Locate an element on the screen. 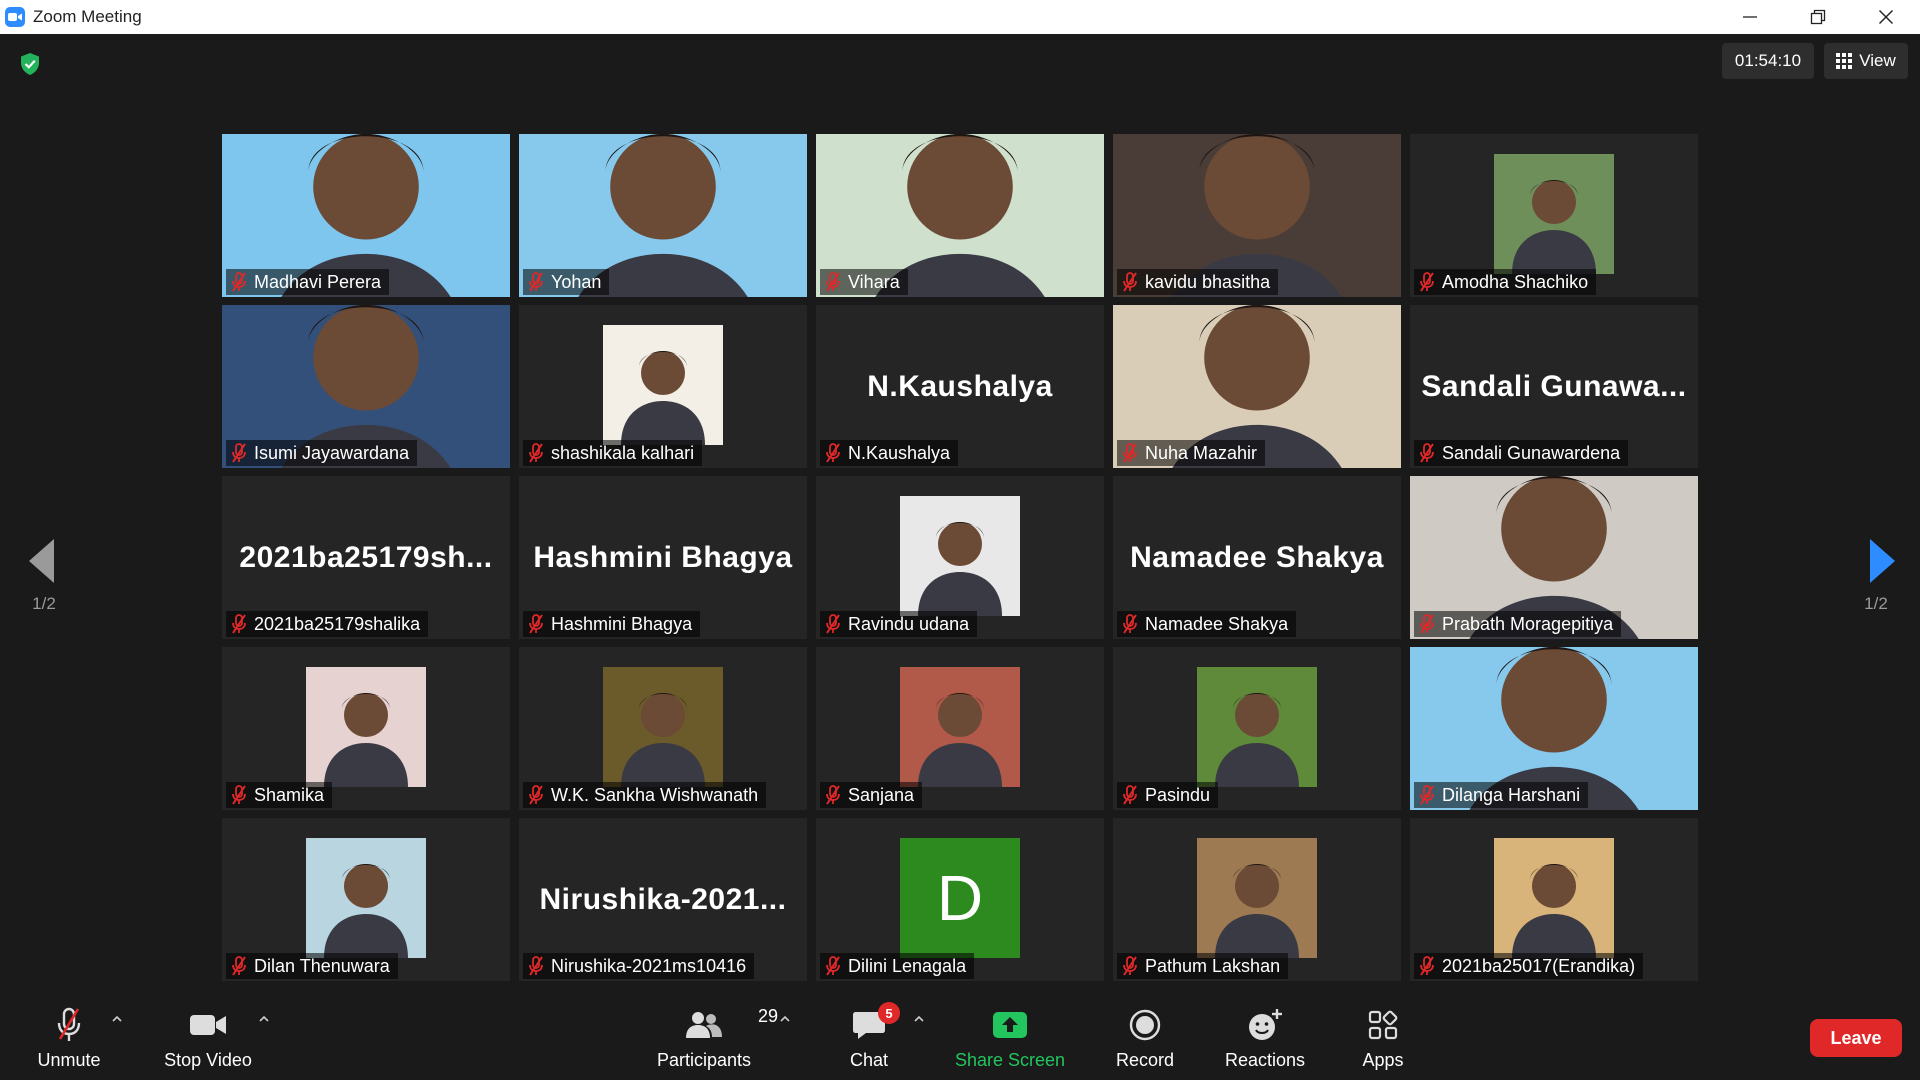  participant-name: Sandali Gunawardena is located at coordinates (1531, 452).